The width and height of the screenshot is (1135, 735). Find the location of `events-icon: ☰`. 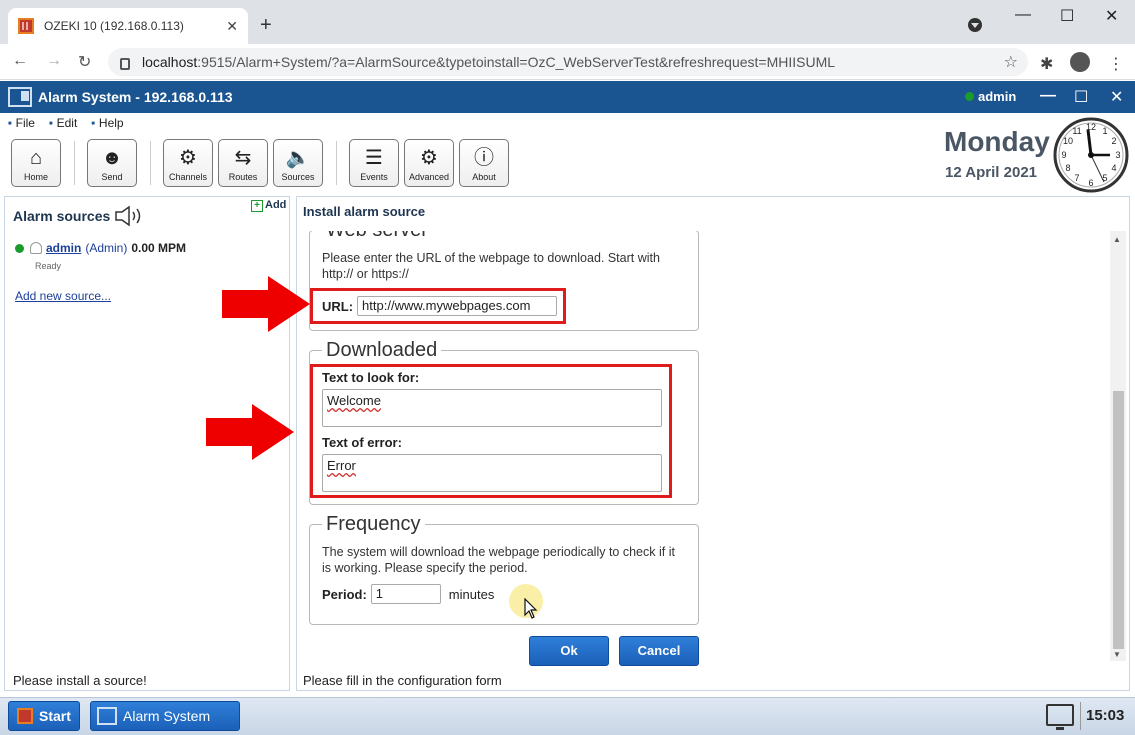

events-icon: ☰ is located at coordinates (374, 158).